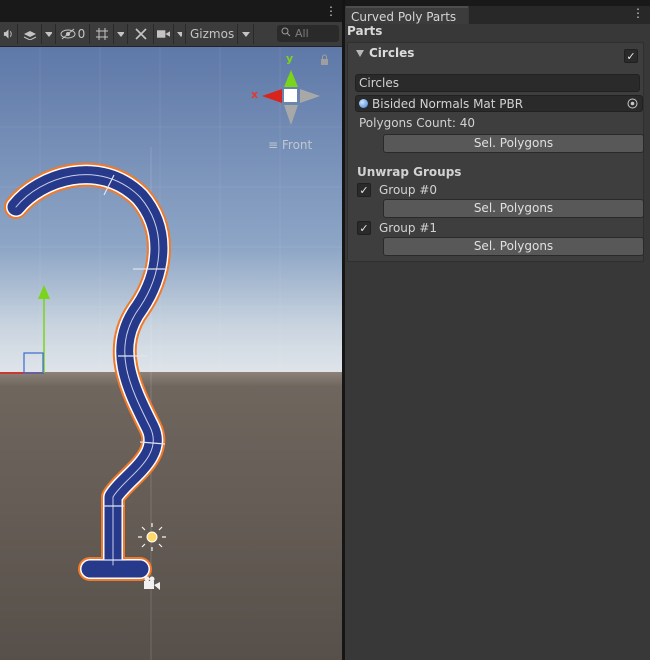 Image resolution: width=650 pixels, height=660 pixels. Describe the element at coordinates (180, 34) in the screenshot. I see `camera-dropdown-icon` at that location.